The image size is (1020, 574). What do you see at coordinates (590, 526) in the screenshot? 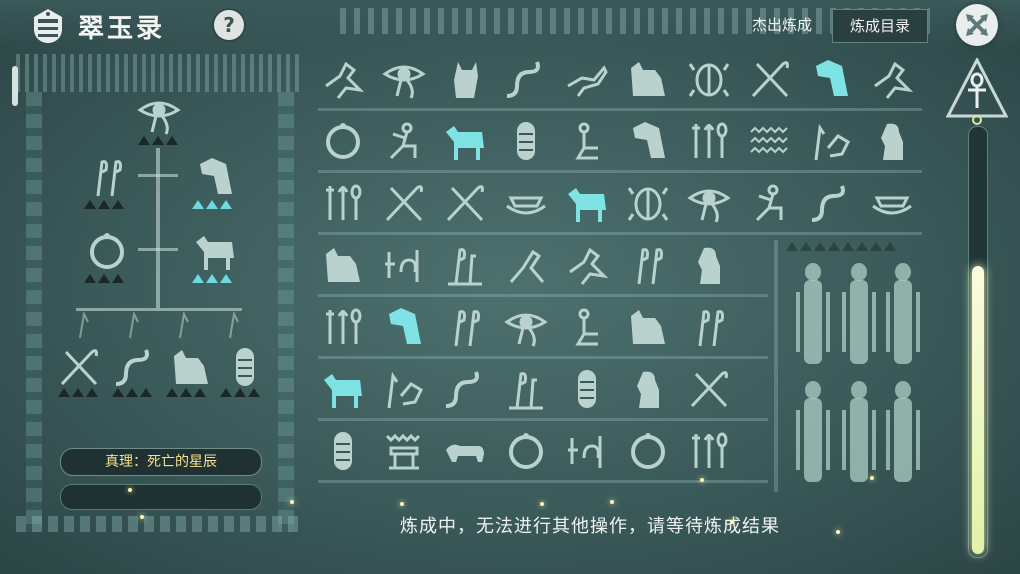
I see `status-text: 炼成中，无法进行其他操作，请等待炼成结果` at bounding box center [590, 526].